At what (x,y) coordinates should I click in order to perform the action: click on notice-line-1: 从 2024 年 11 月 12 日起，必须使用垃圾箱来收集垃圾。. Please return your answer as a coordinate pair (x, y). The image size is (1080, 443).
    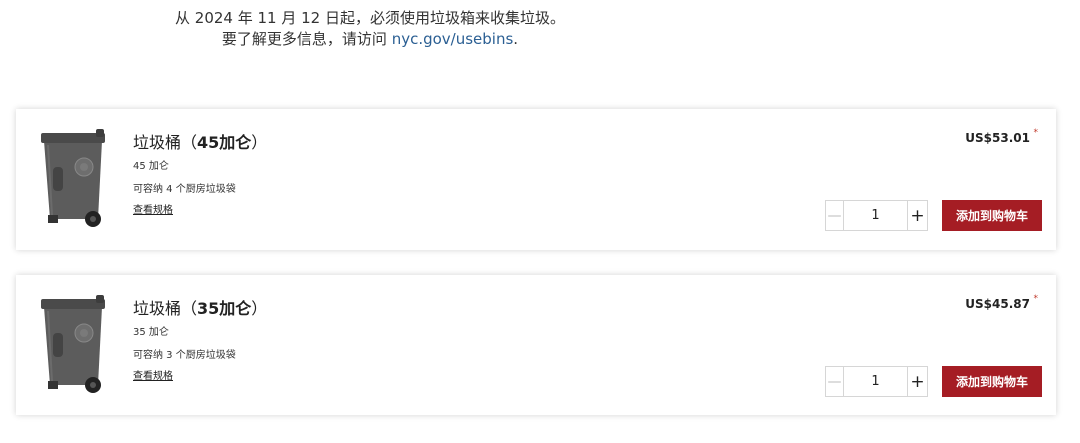
    Looking at the image, I should click on (370, 18).